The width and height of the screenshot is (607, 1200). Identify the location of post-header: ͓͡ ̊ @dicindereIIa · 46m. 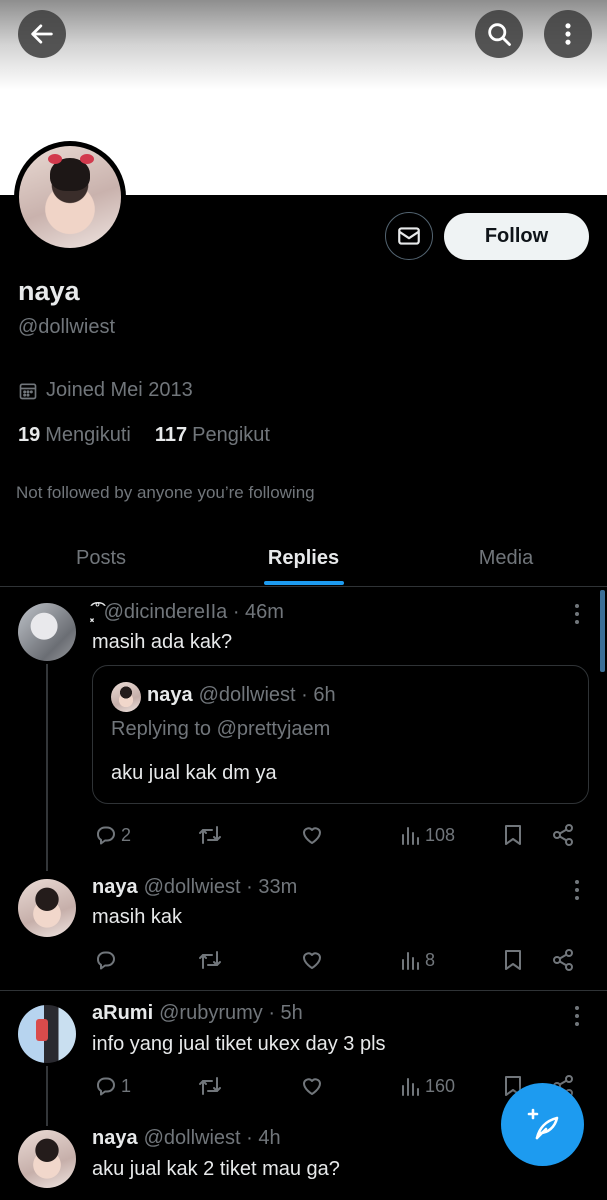
(188, 612).